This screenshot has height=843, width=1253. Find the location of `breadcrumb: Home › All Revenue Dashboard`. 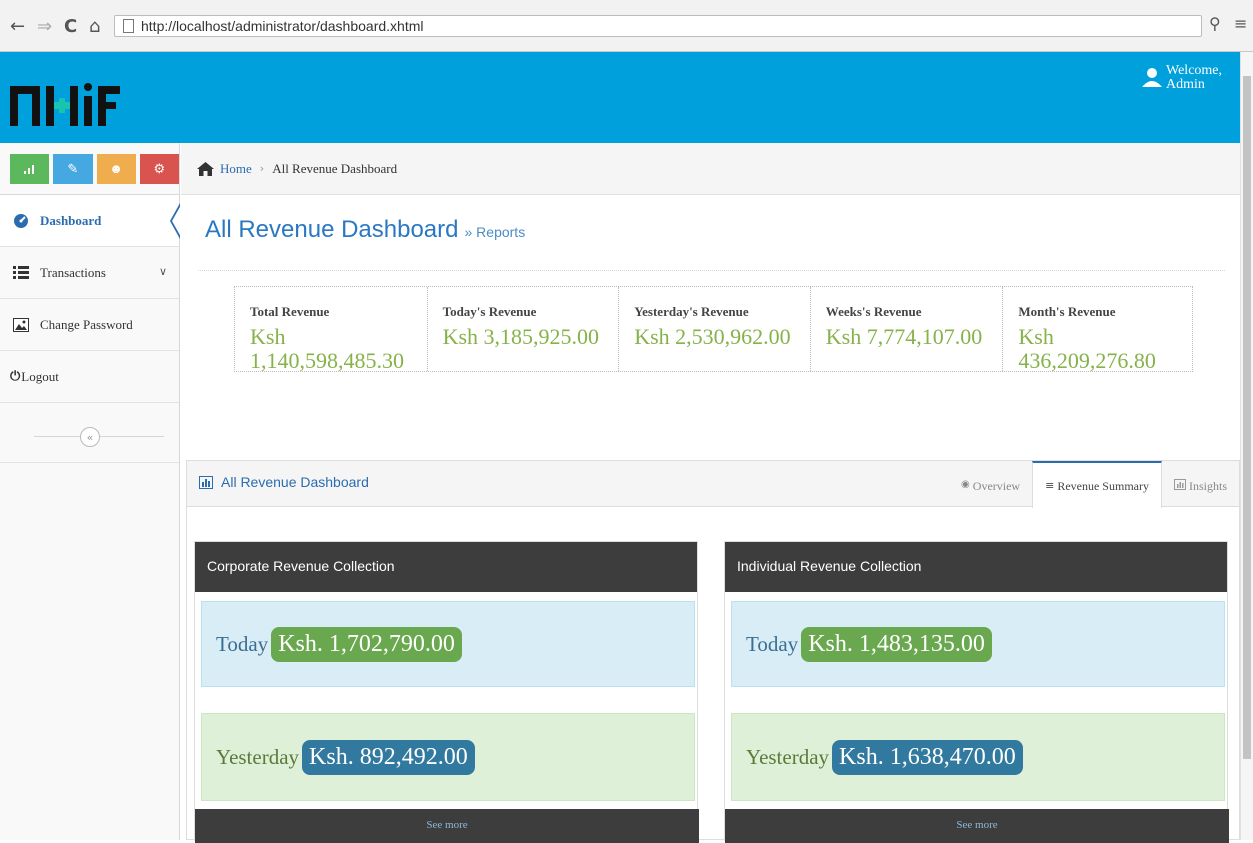

breadcrumb: Home › All Revenue Dashboard is located at coordinates (710, 169).